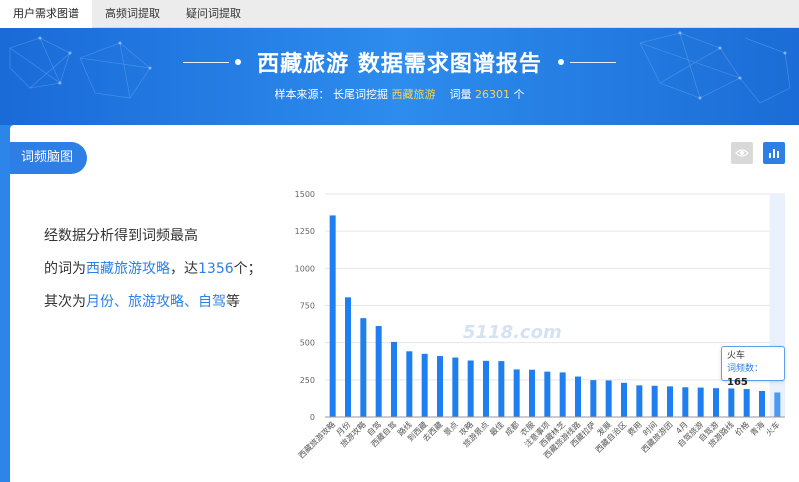 The width and height of the screenshot is (799, 482). Describe the element at coordinates (496, 428) in the screenshot. I see `x-tick-label: 最佳` at that location.